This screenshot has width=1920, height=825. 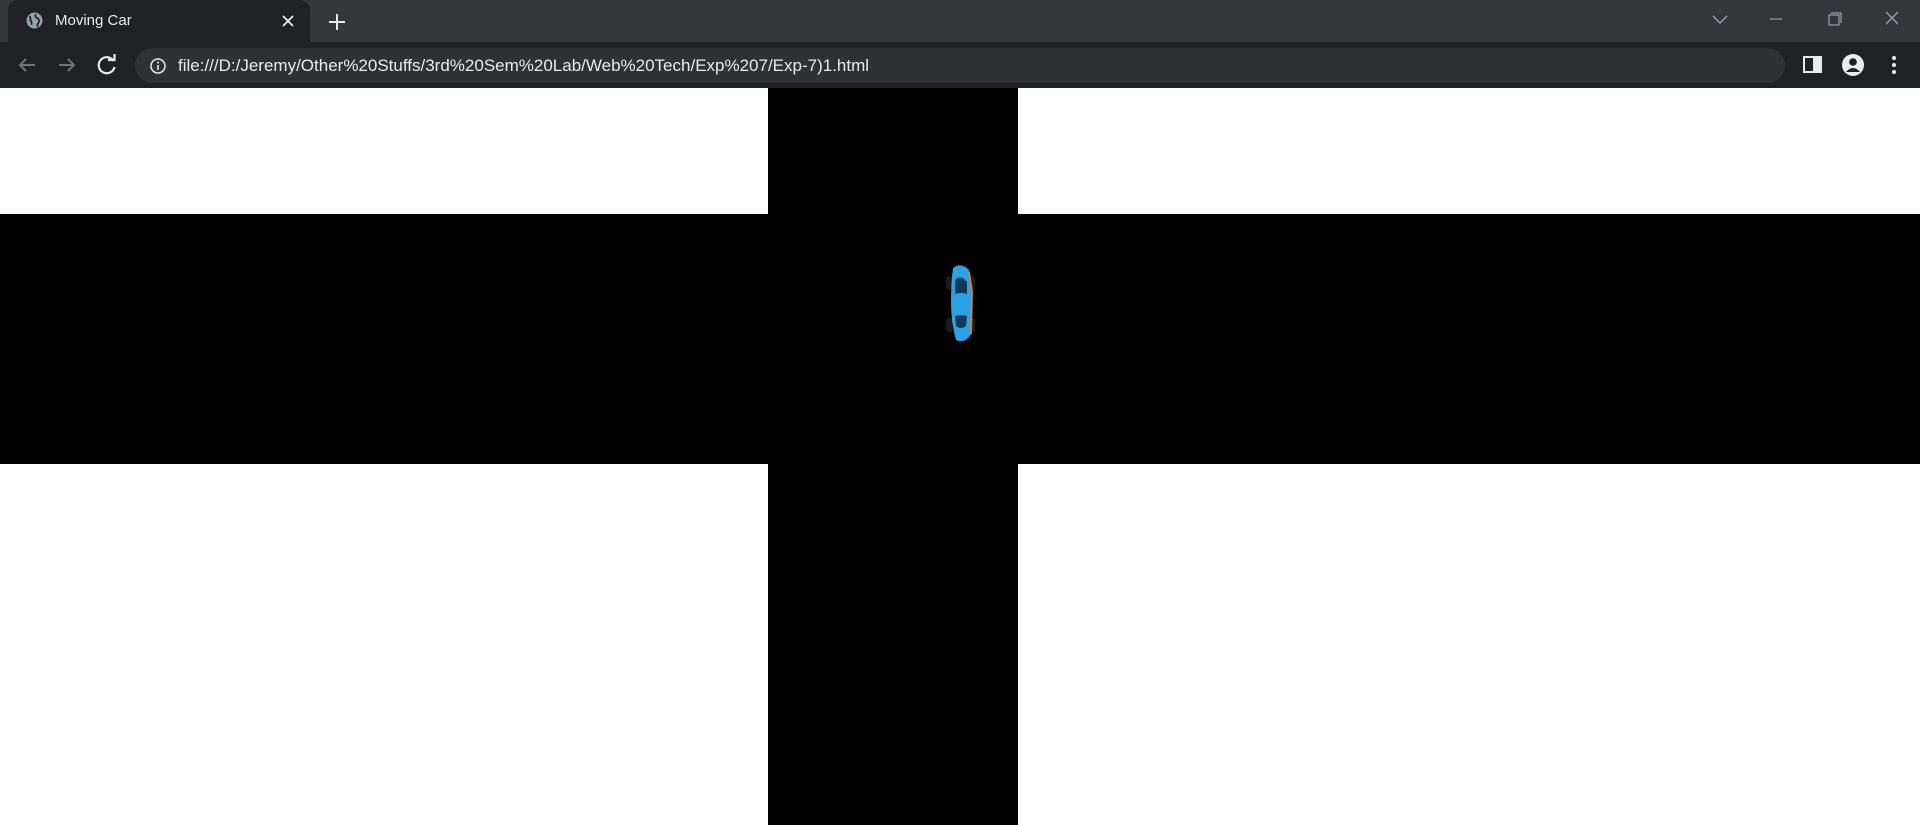 I want to click on close-tab-icon, so click(x=288, y=21).